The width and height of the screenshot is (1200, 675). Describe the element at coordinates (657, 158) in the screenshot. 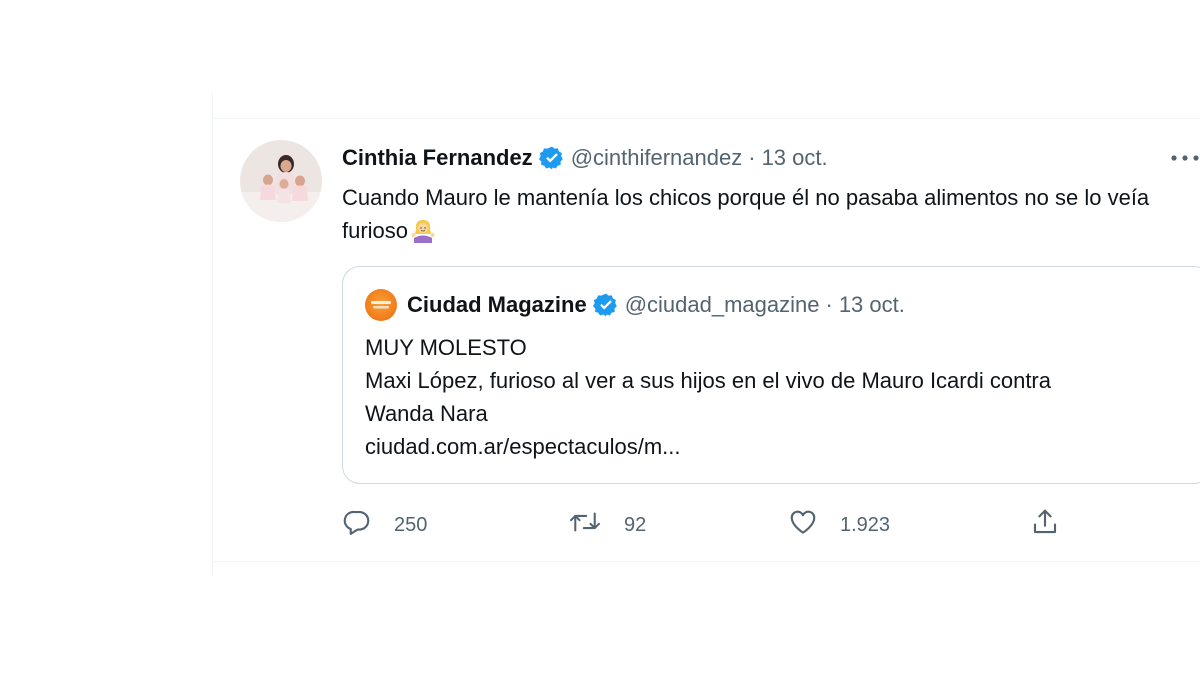

I see `author-handle: @cinthifernandez` at that location.